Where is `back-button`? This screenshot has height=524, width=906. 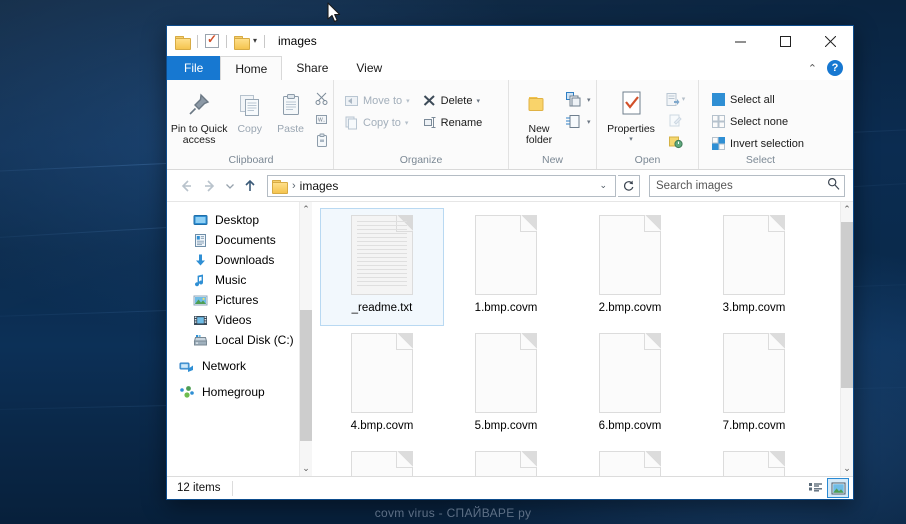 back-button is located at coordinates (186, 186).